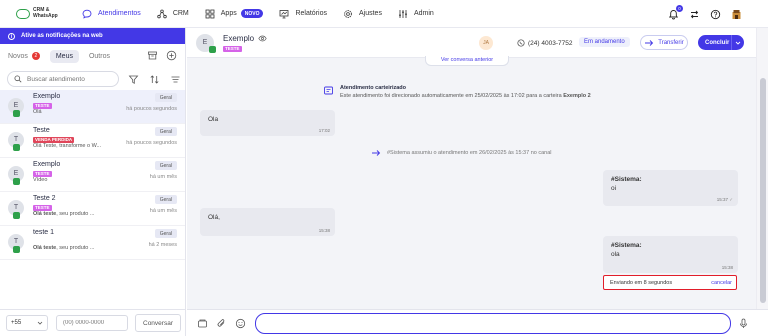 The image size is (768, 336). Describe the element at coordinates (49, 13) in the screenshot. I see `brand-logo: CRM & WhatsApp` at that location.